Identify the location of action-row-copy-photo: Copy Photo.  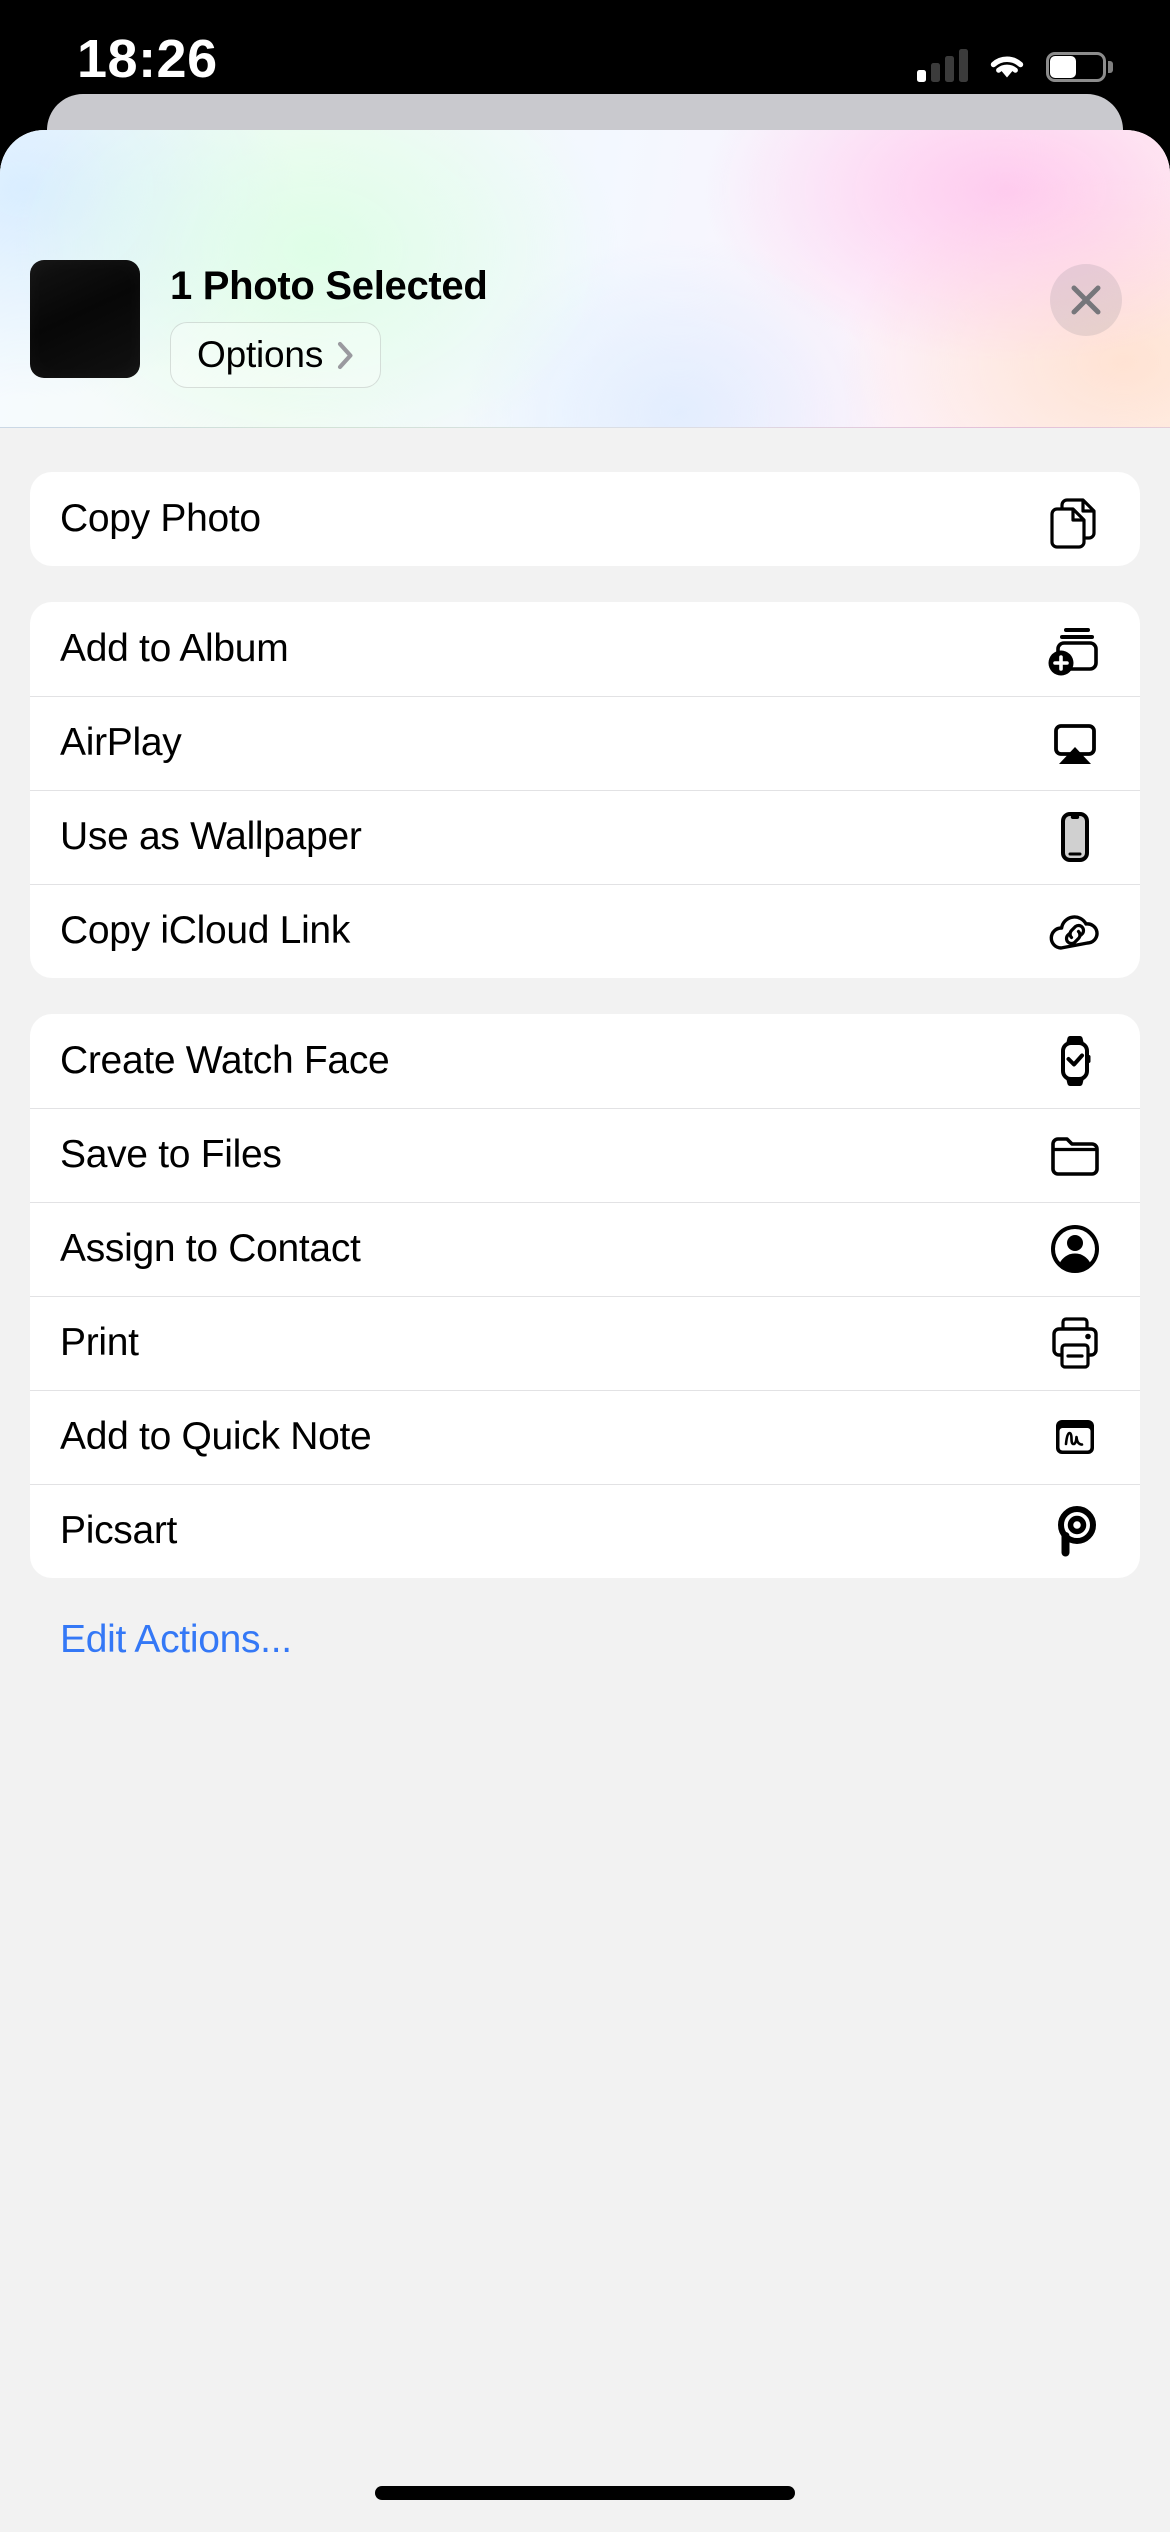
(585, 519).